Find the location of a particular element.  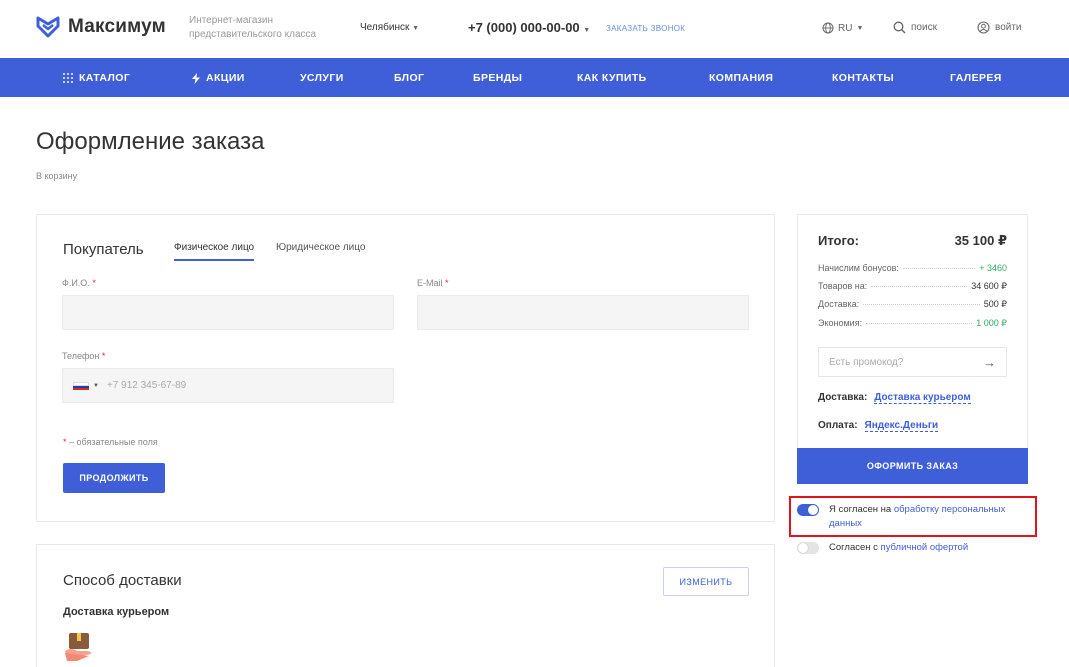

nav-label: Каталог is located at coordinates (105, 78).